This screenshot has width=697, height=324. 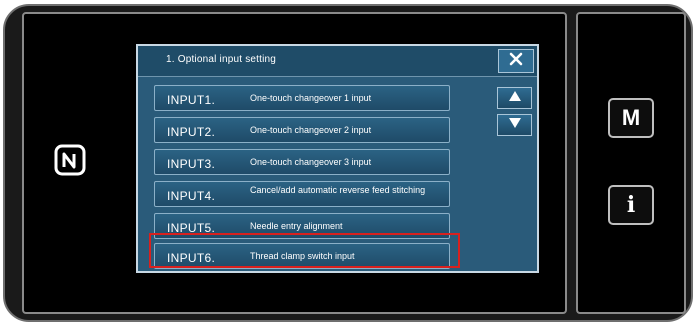 I want to click on input-code: INPUT1., so click(x=191, y=100).